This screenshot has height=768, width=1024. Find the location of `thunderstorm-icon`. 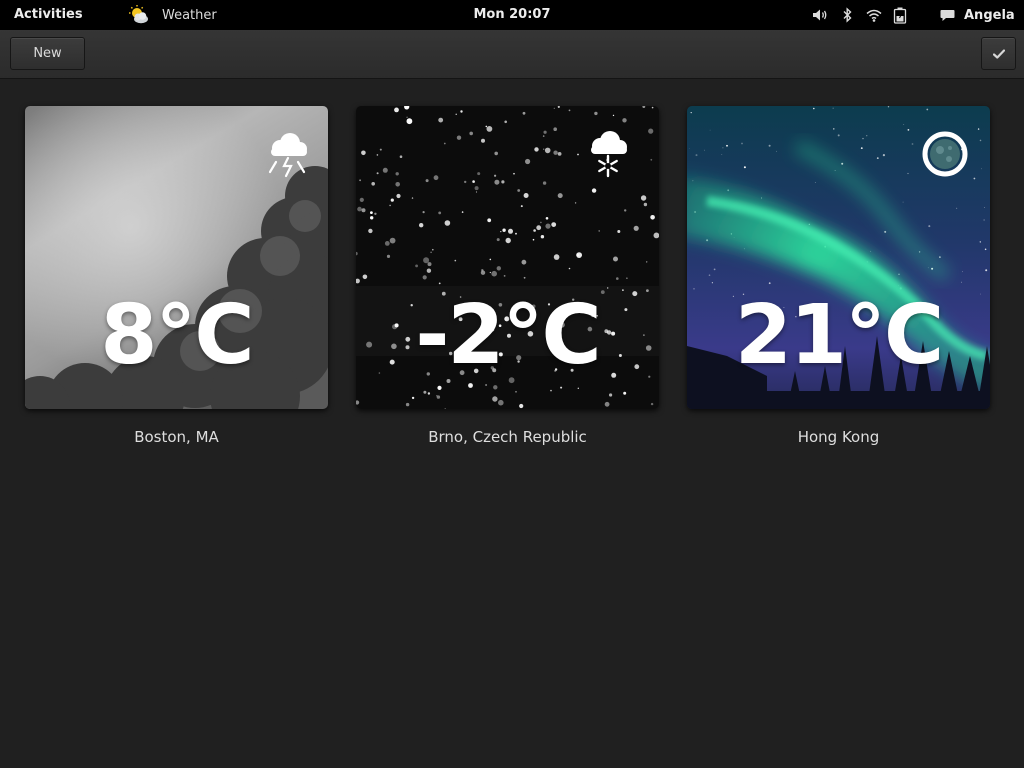

thunderstorm-icon is located at coordinates (287, 155).